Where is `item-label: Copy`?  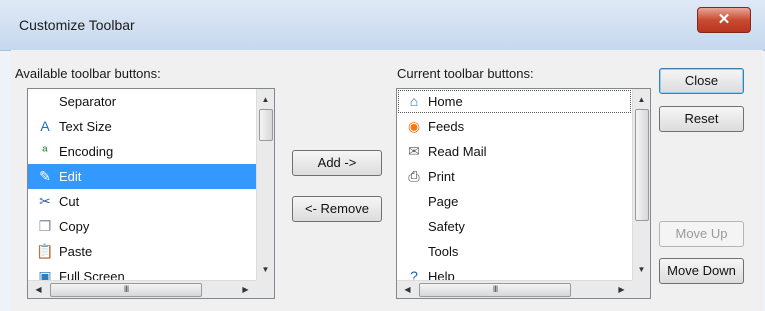
item-label: Copy is located at coordinates (74, 226).